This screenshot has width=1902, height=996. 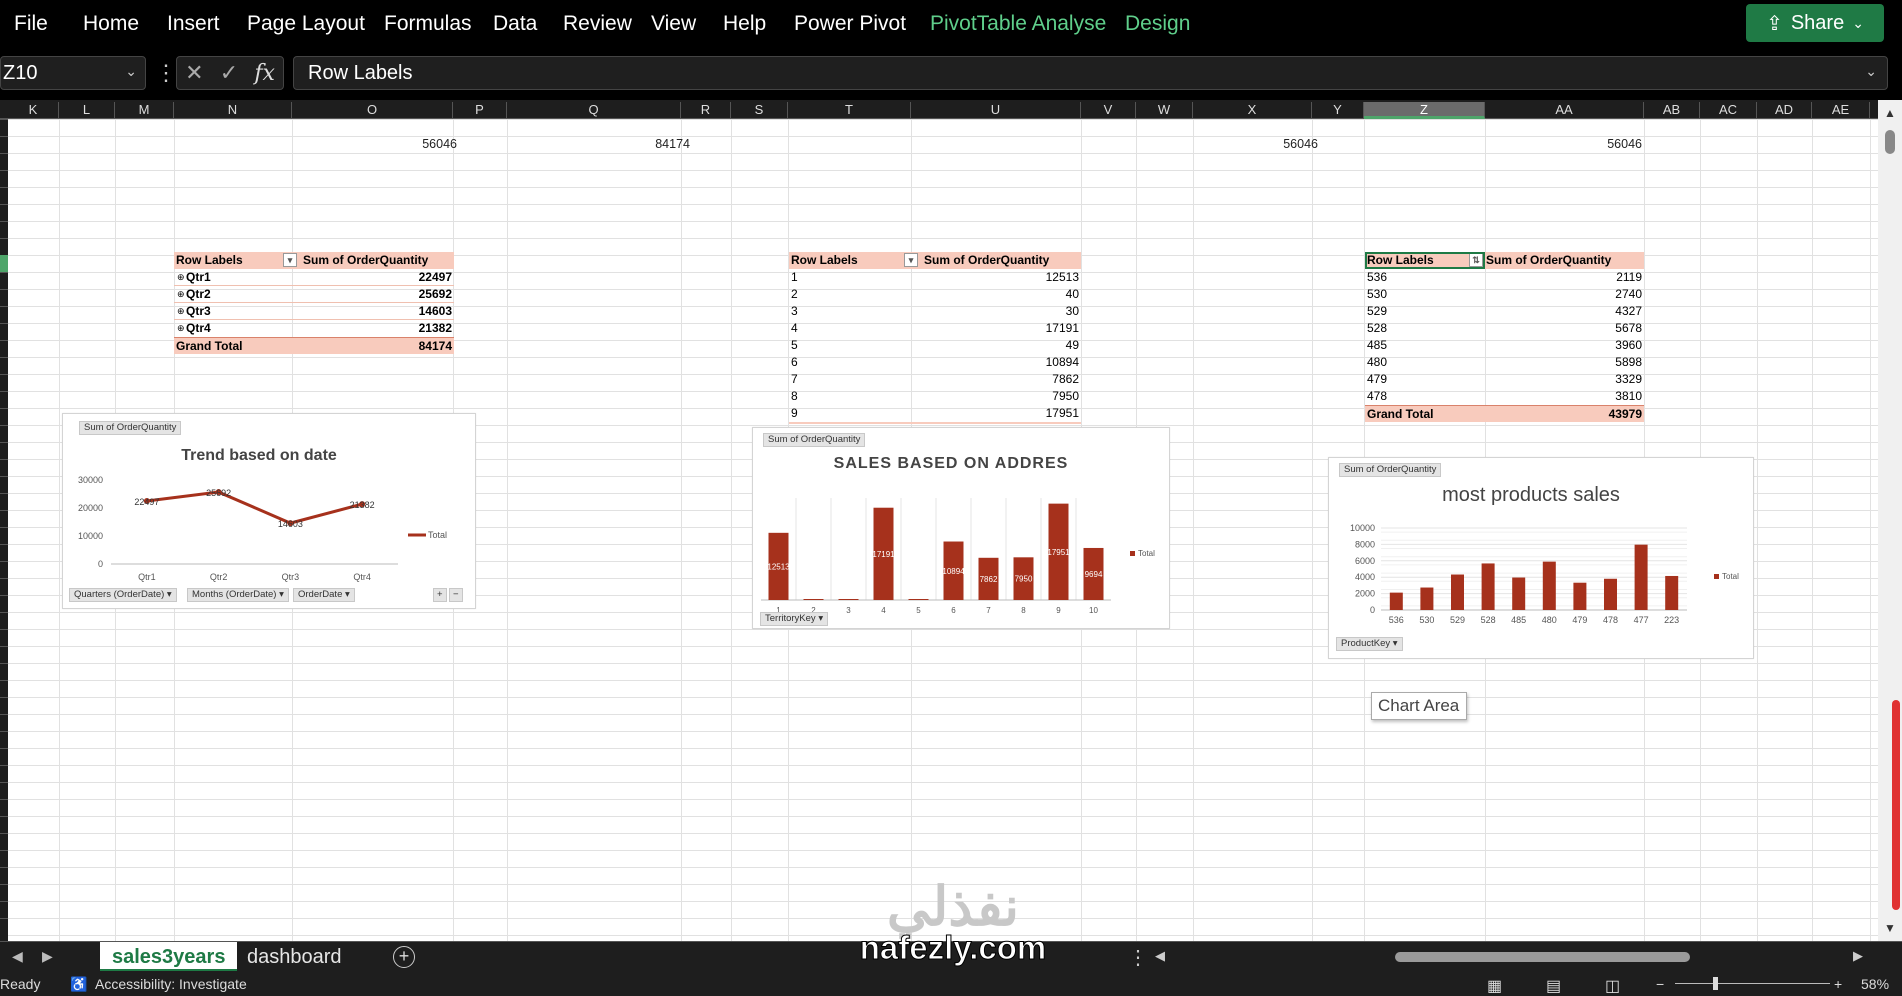 What do you see at coordinates (935, 413) in the screenshot?
I see `pivot-row: 9 17951` at bounding box center [935, 413].